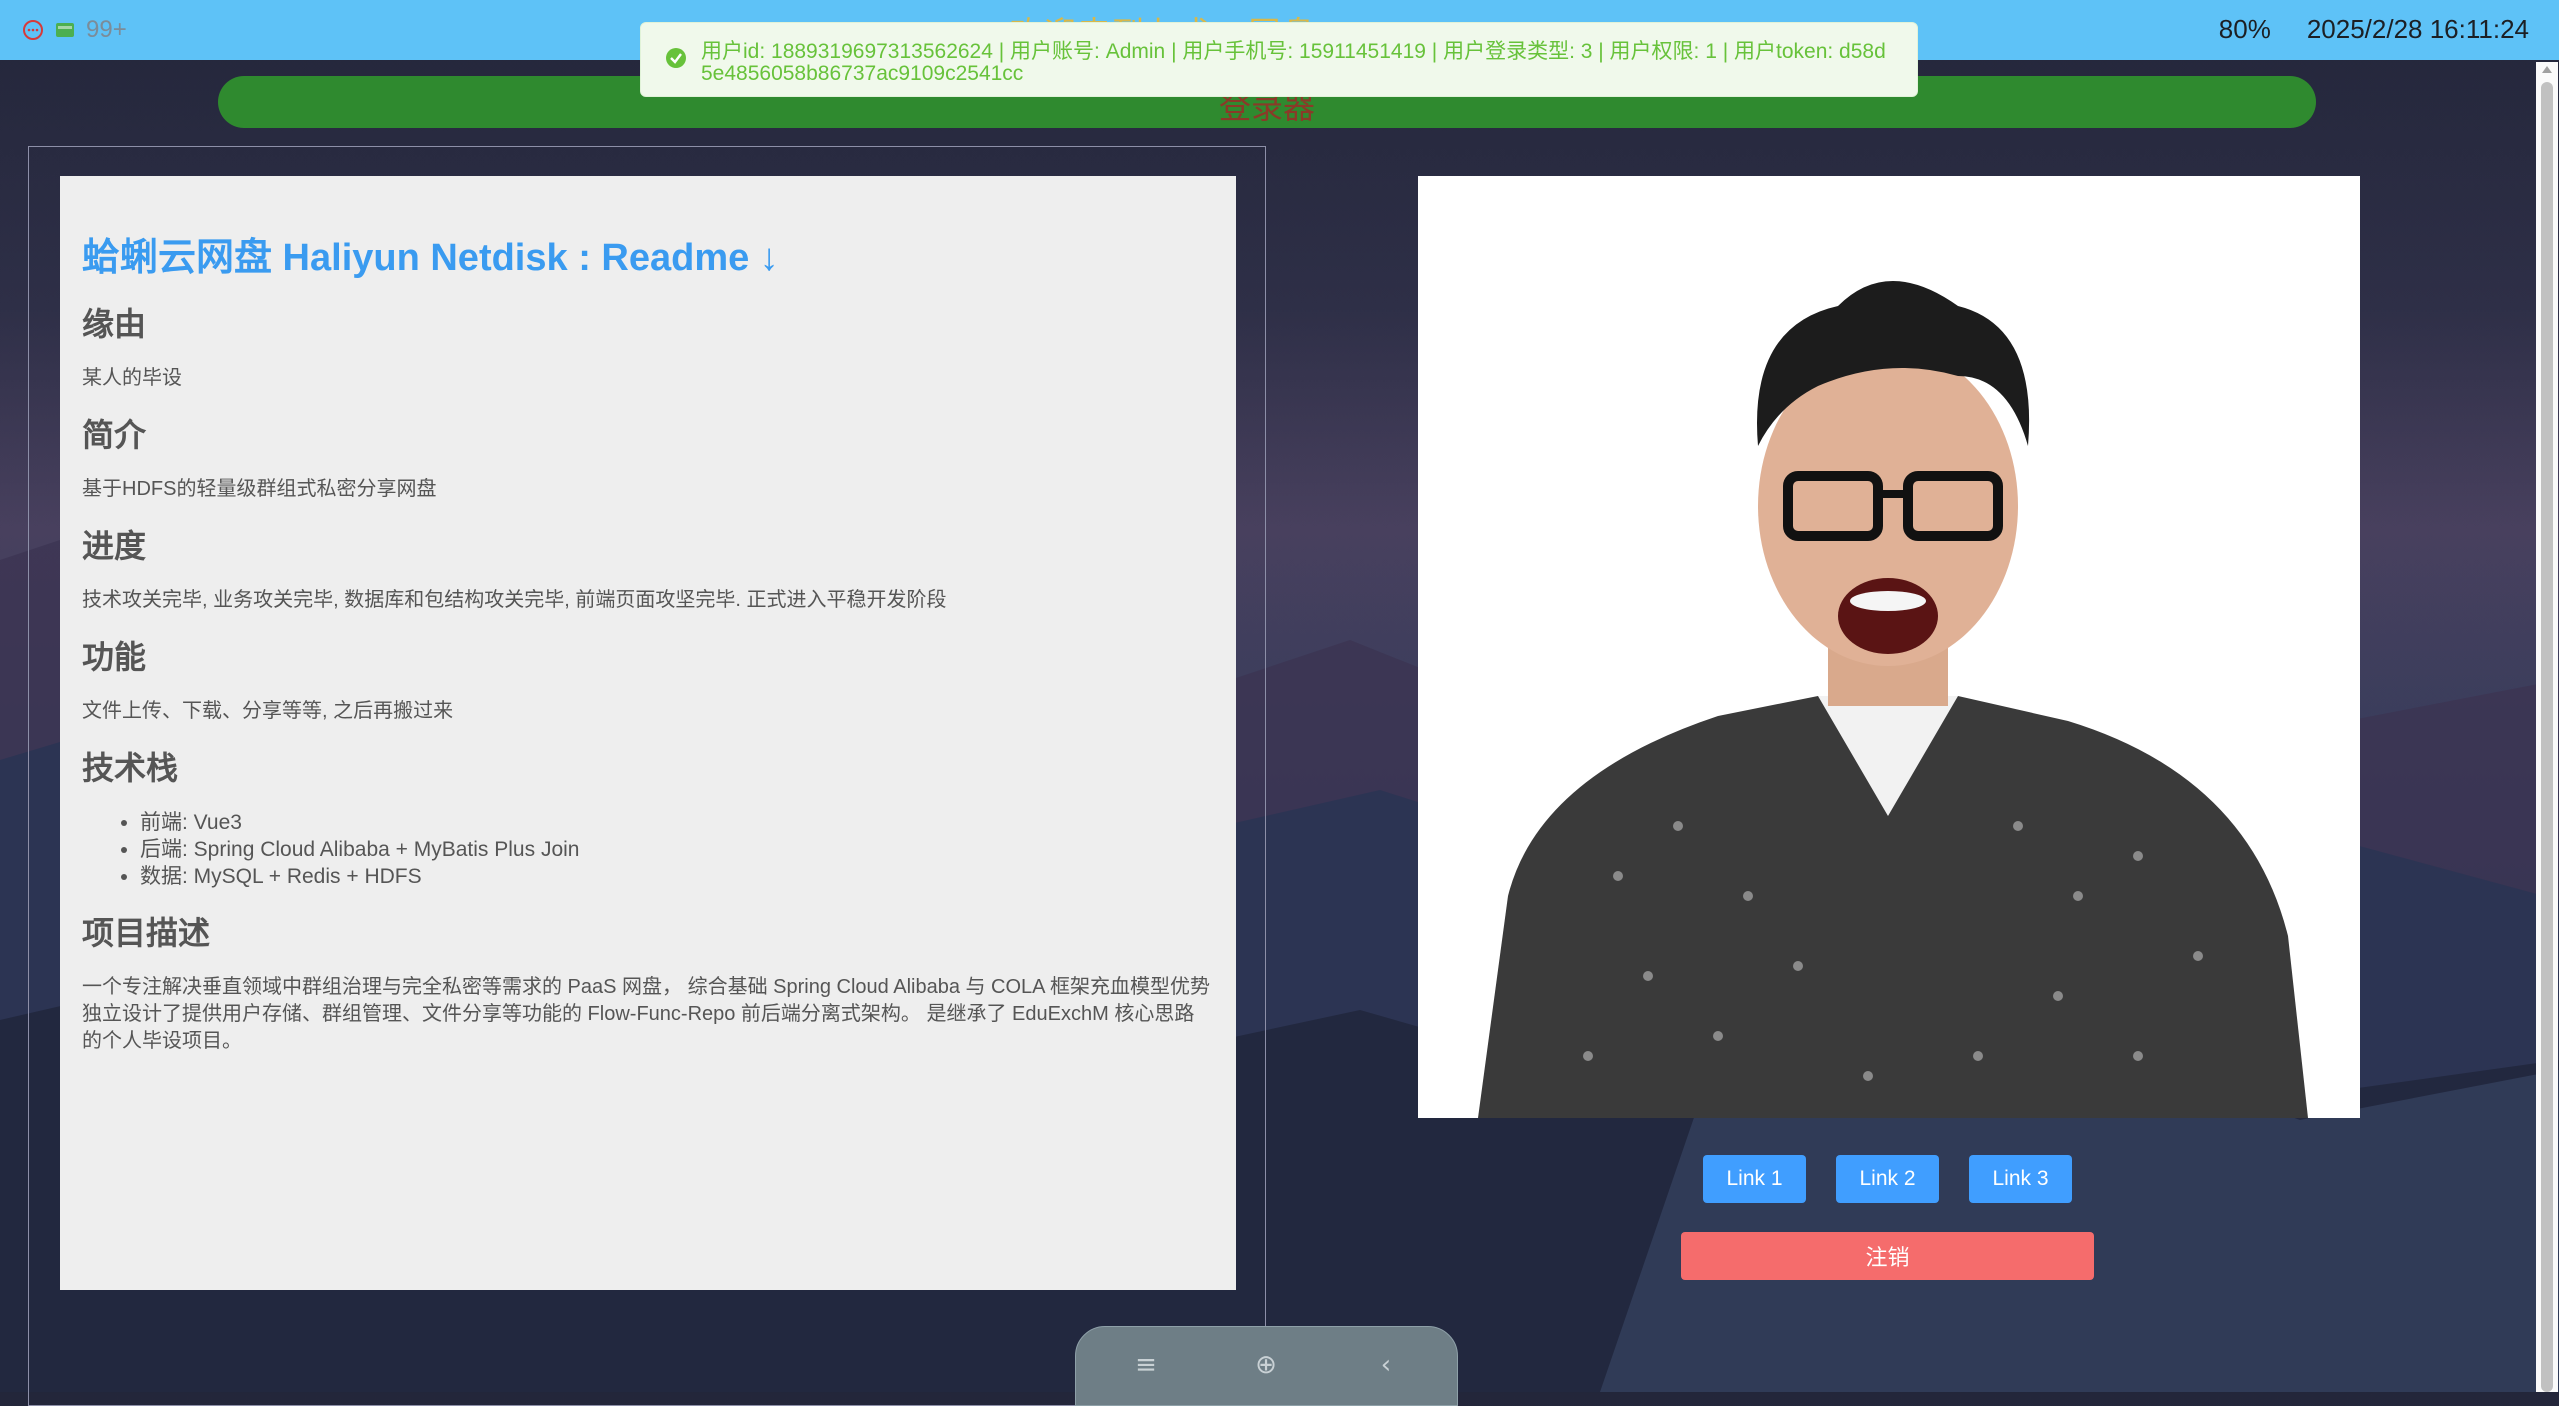  What do you see at coordinates (2244, 29) in the screenshot?
I see `zoom-level: 80%` at bounding box center [2244, 29].